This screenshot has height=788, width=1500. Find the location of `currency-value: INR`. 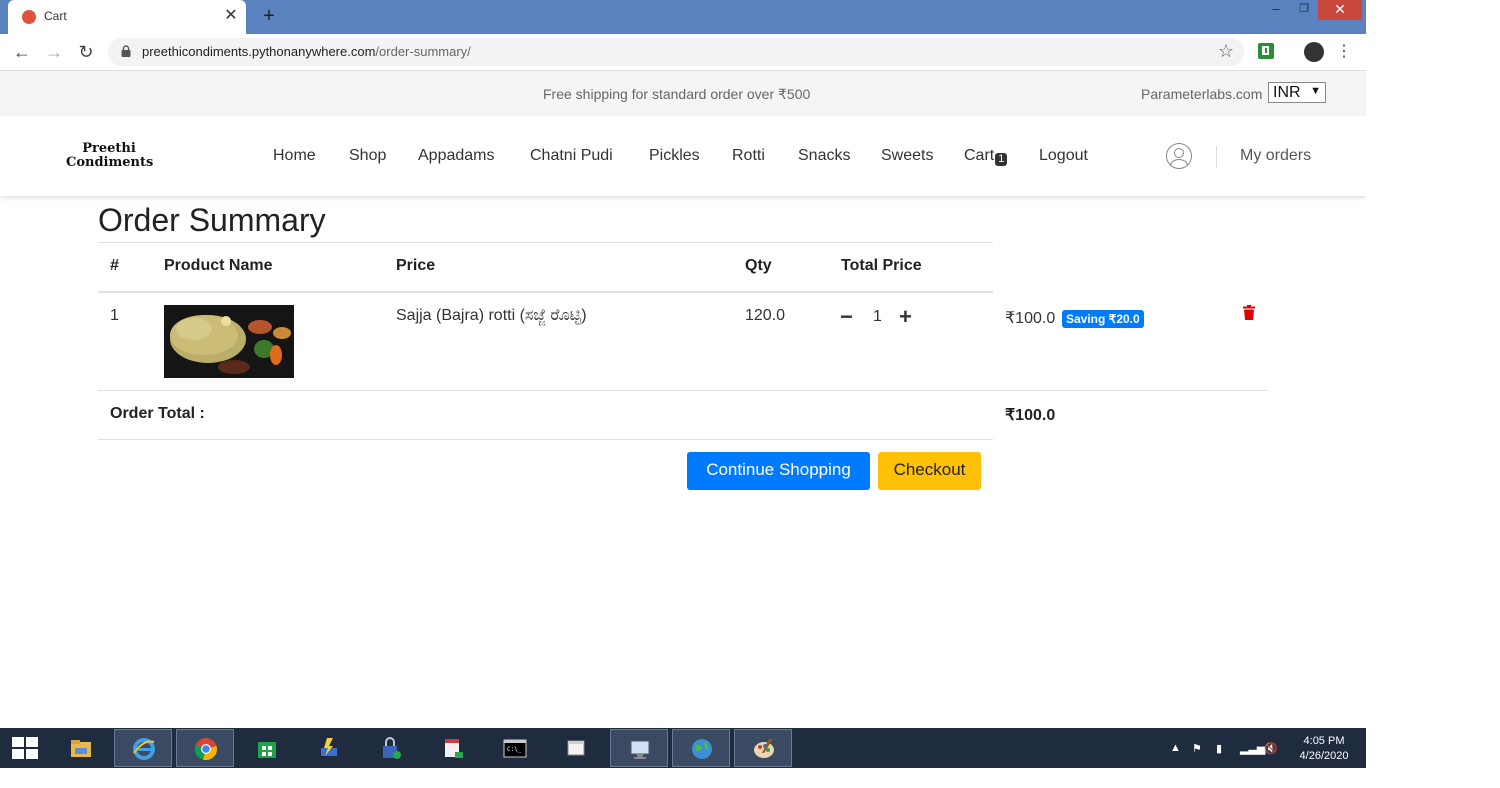

currency-value: INR is located at coordinates (1287, 92).